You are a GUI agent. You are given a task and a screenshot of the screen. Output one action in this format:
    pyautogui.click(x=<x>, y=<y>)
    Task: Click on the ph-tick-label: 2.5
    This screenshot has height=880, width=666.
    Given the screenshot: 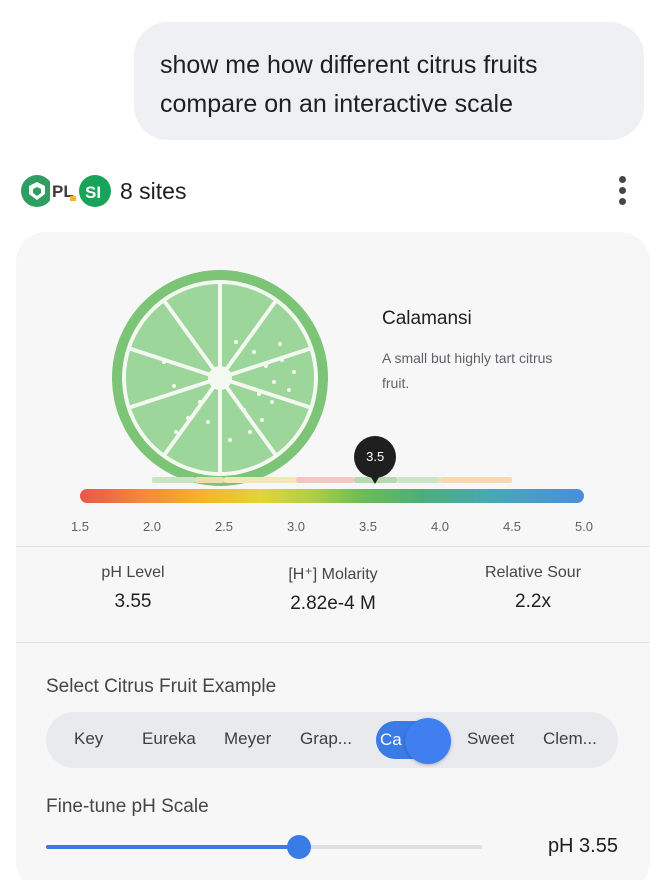 What is the action you would take?
    pyautogui.click(x=224, y=526)
    